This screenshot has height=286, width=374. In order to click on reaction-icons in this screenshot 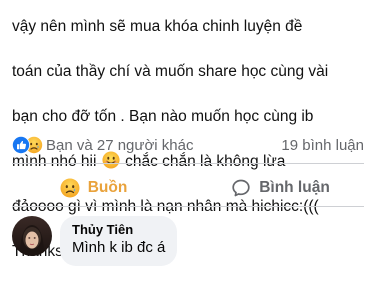, I will do `click(29, 145)`.